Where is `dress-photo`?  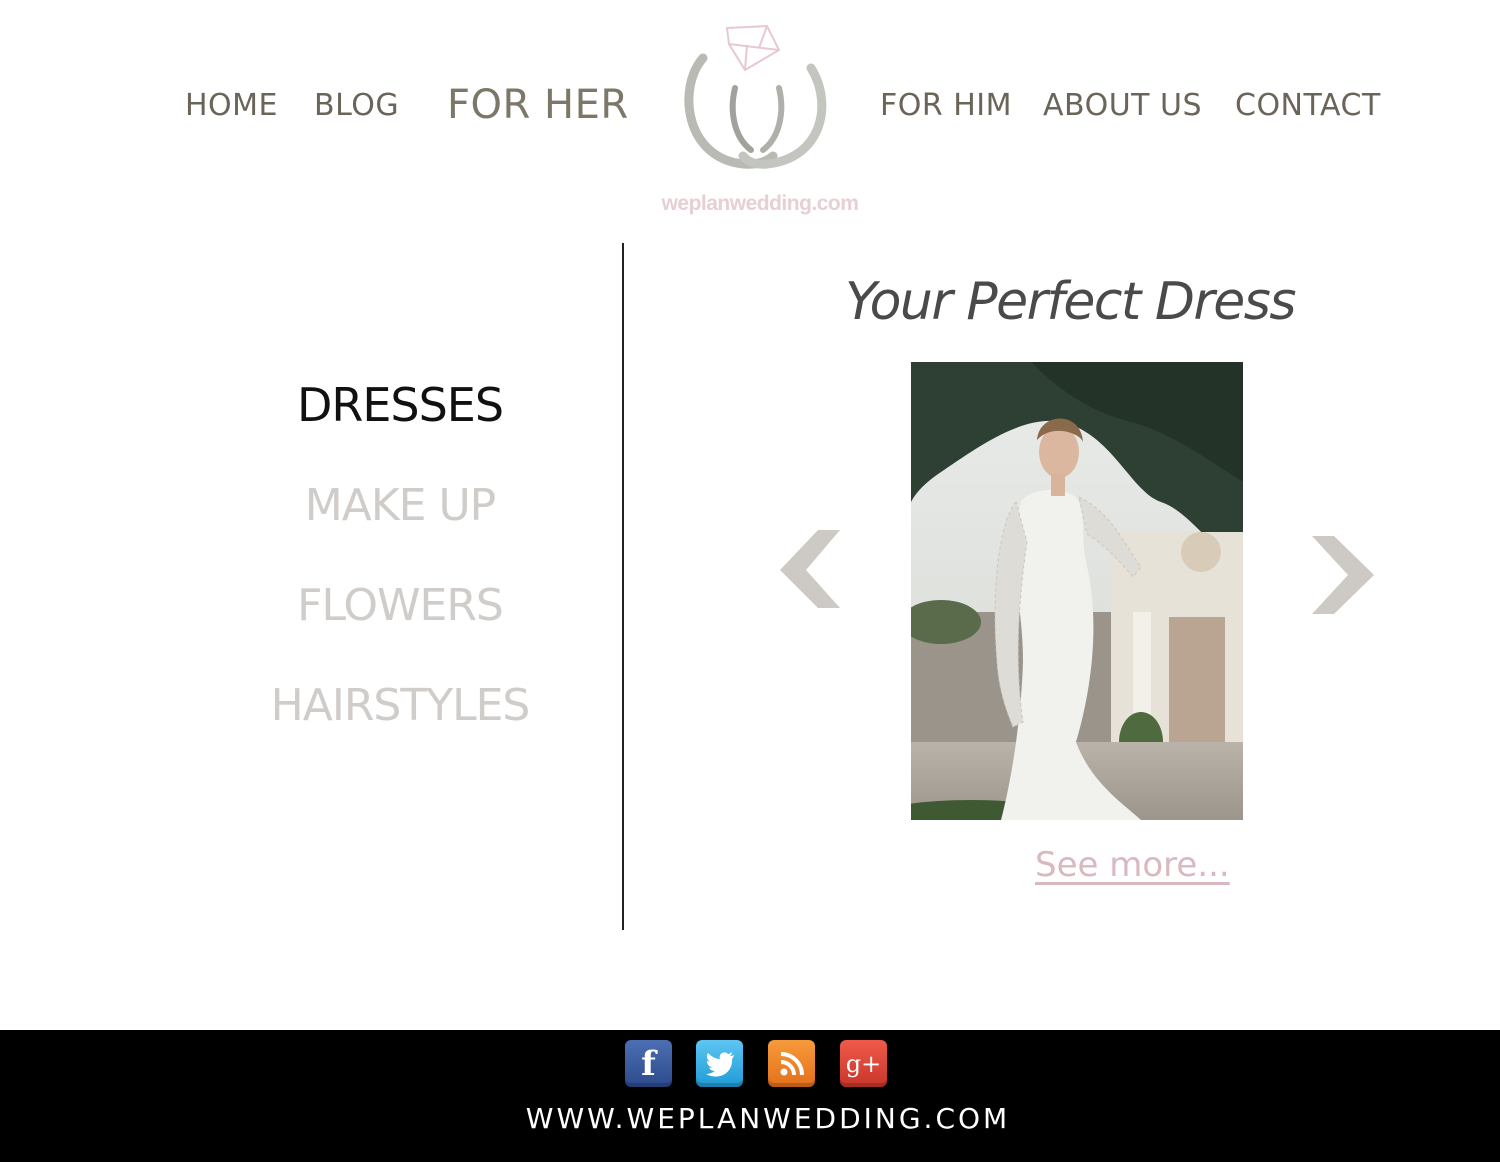
dress-photo is located at coordinates (1077, 591).